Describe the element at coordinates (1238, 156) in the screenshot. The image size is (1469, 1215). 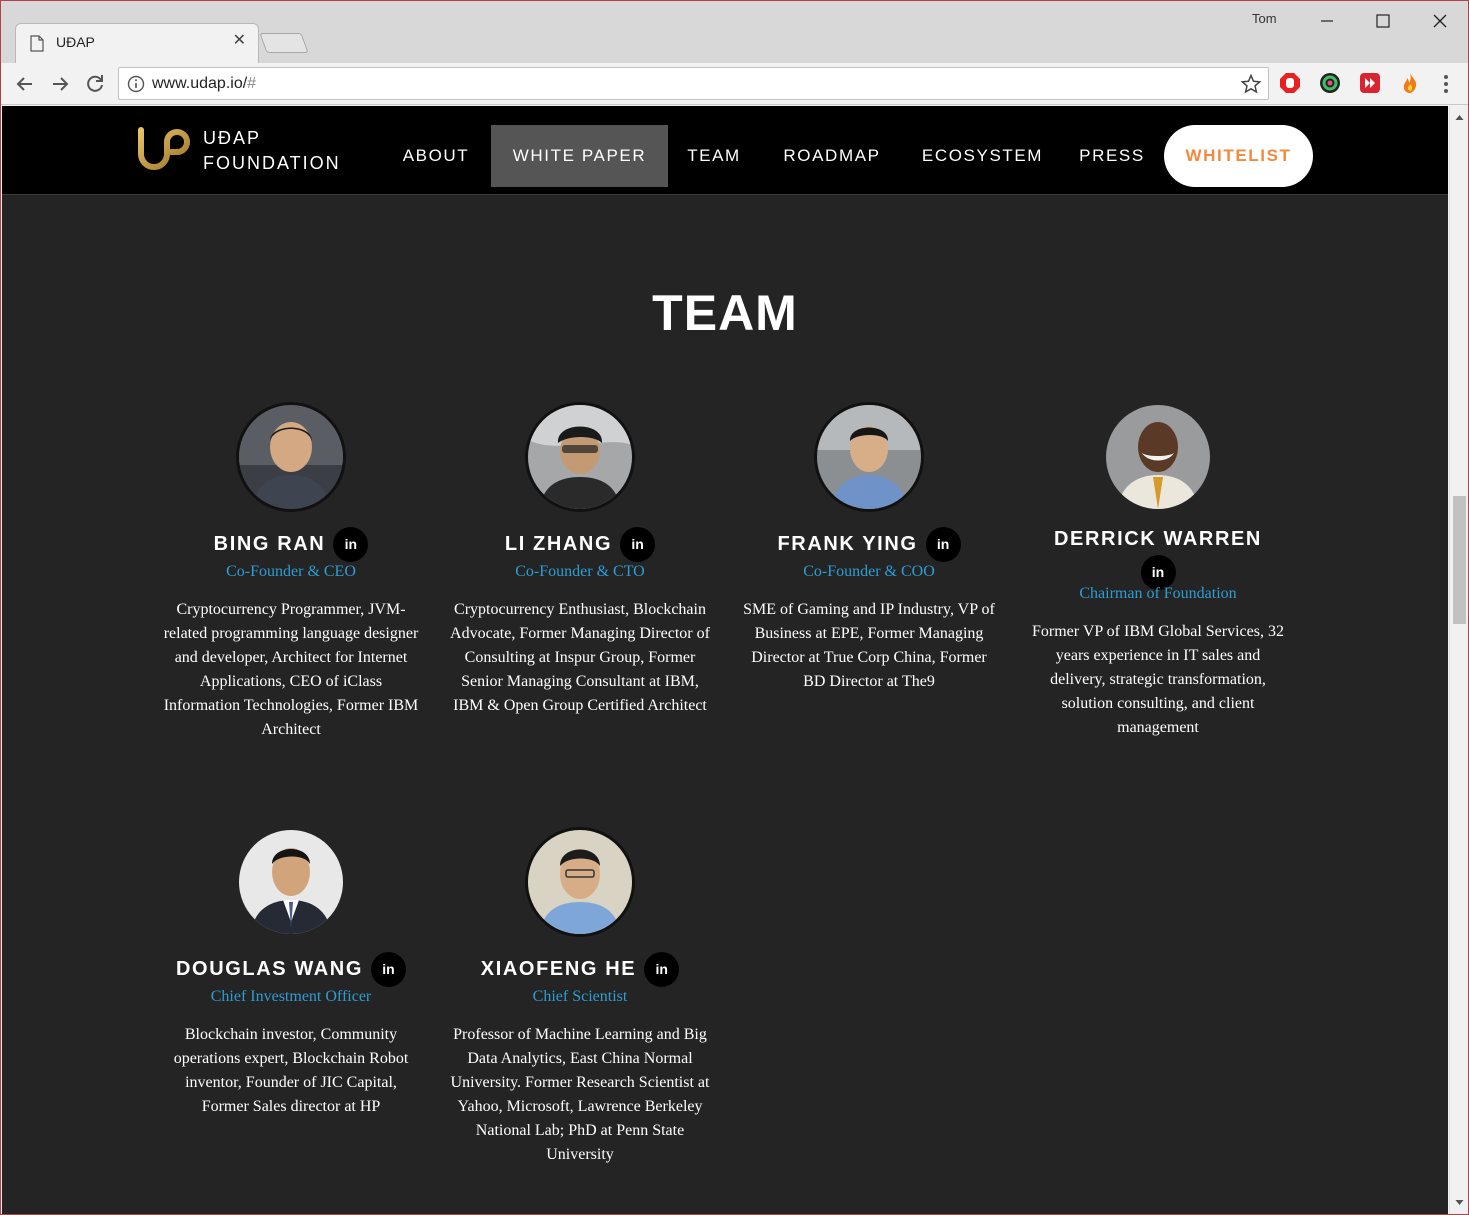
I see `whitelist-button: WHITELIST` at that location.